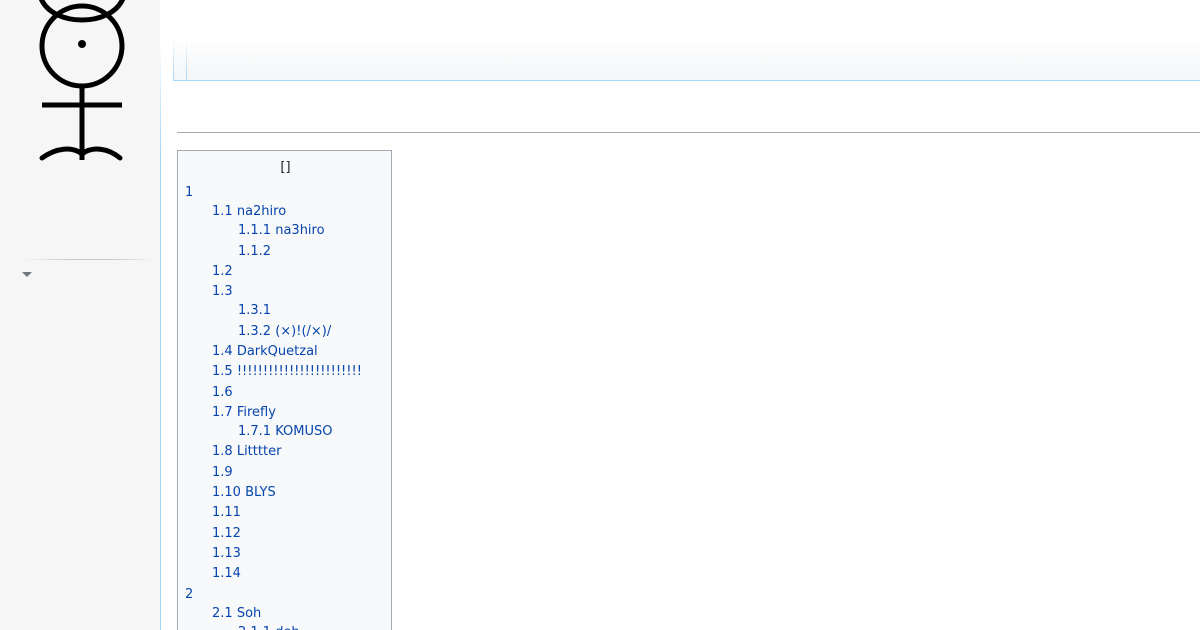 Image resolution: width=1200 pixels, height=630 pixels. Describe the element at coordinates (249, 613) in the screenshot. I see `toc-item-text: Soh` at that location.